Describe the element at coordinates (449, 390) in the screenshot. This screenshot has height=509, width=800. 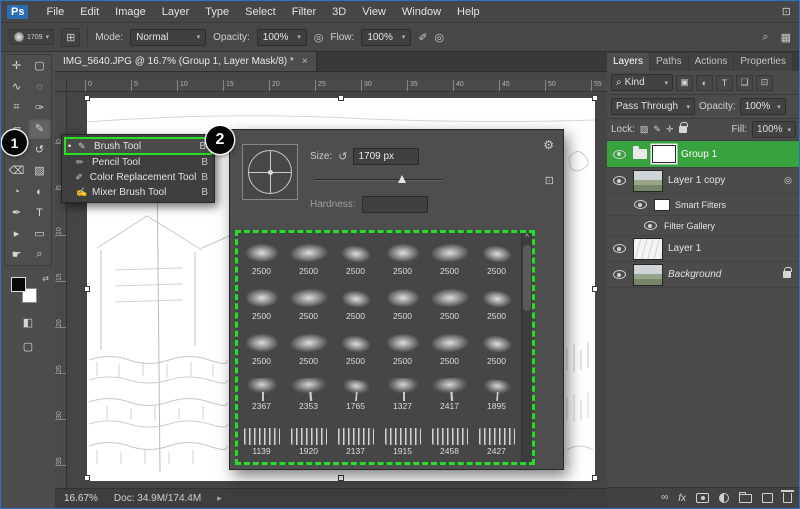
I see `brush-preset: 2417` at that location.